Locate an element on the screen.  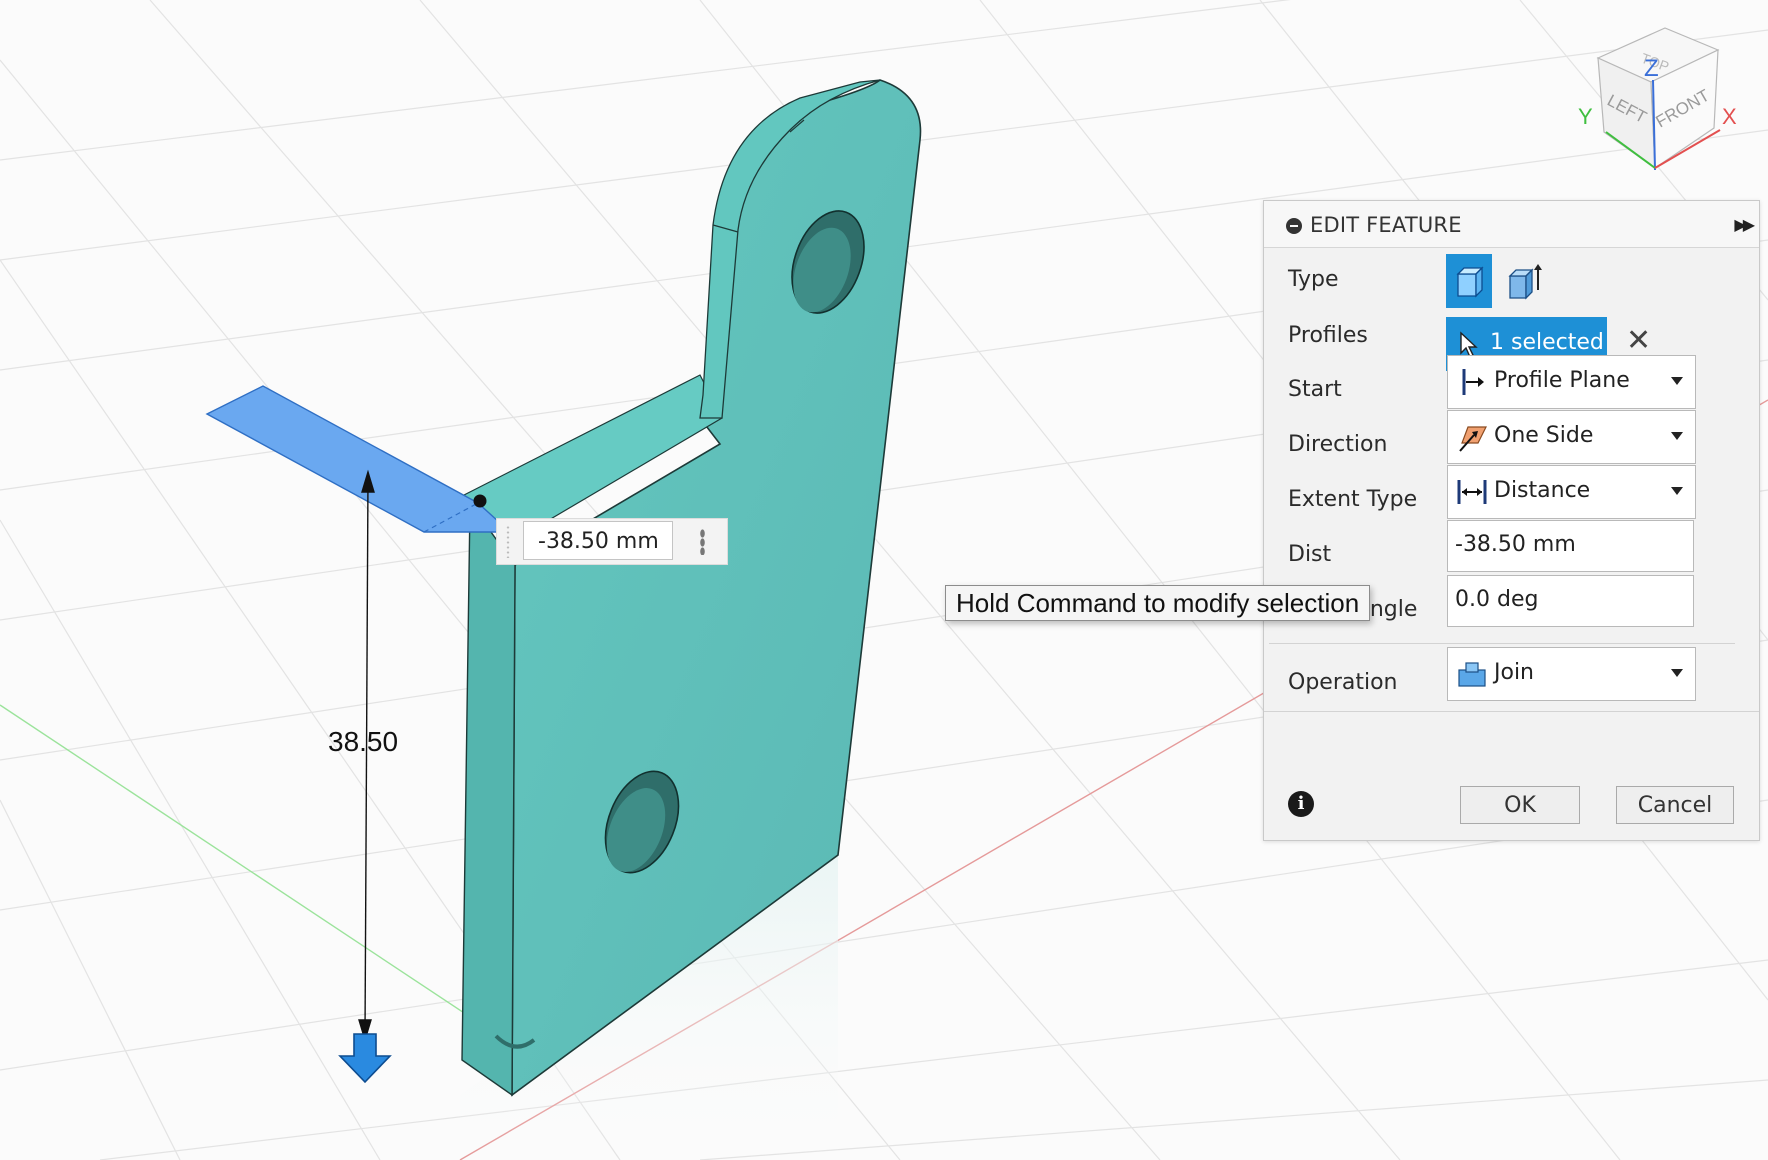
distance-label: Dist is located at coordinates (1310, 554).